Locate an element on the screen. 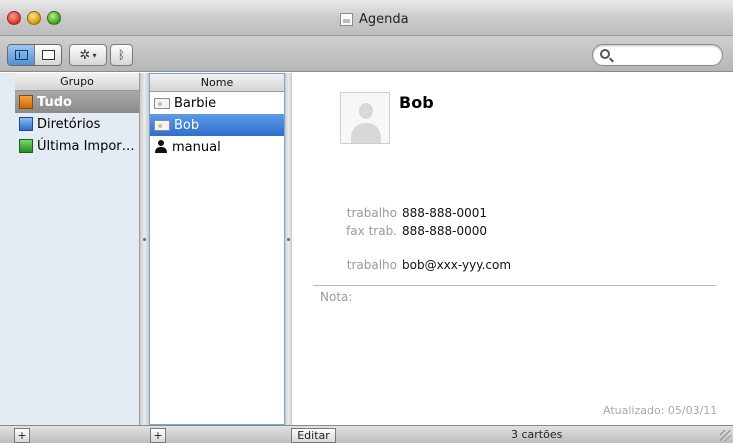  field-value: bob@xxx-yyy.com is located at coordinates (456, 265).